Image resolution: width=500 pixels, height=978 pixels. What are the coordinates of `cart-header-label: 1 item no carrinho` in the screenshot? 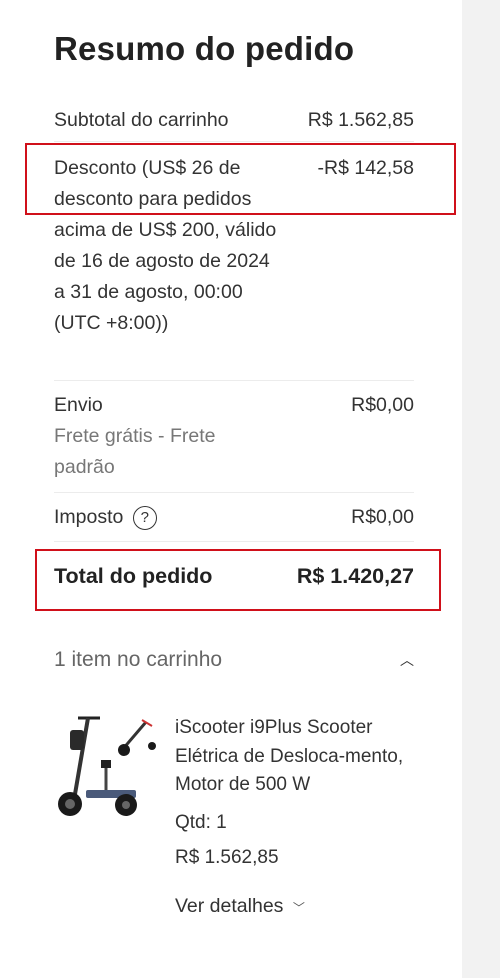 It's located at (138, 659).